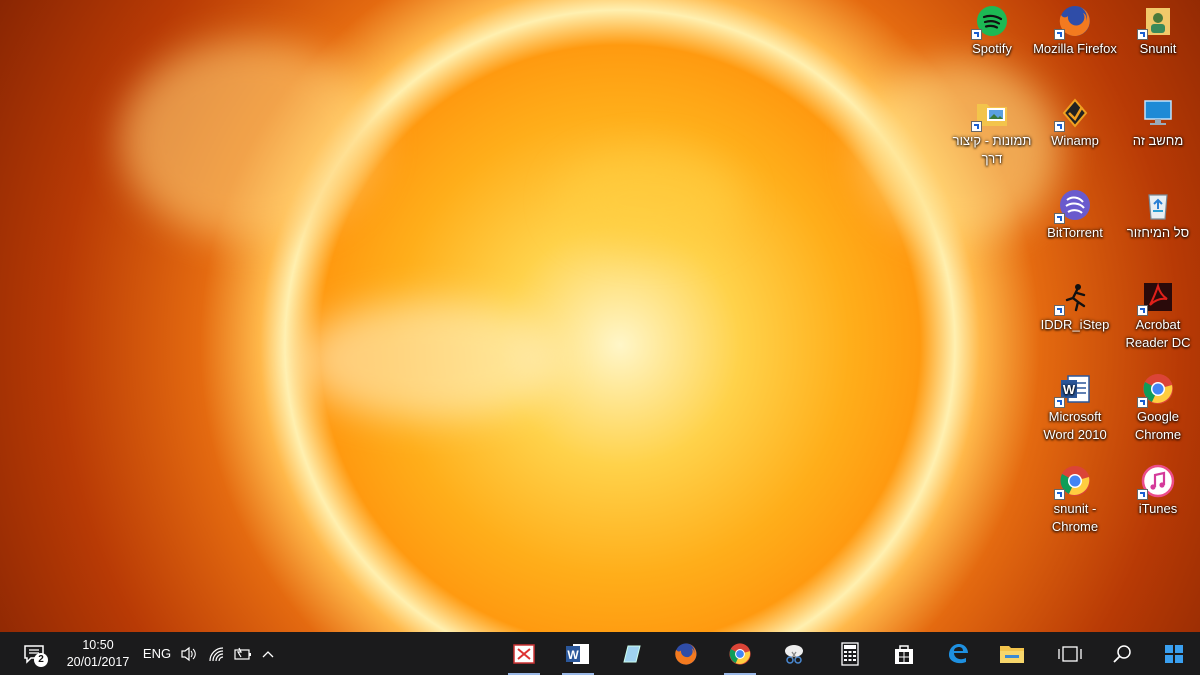 The width and height of the screenshot is (1200, 675). Describe the element at coordinates (1075, 140) in the screenshot. I see `desktop-icon-label: Winamp` at that location.